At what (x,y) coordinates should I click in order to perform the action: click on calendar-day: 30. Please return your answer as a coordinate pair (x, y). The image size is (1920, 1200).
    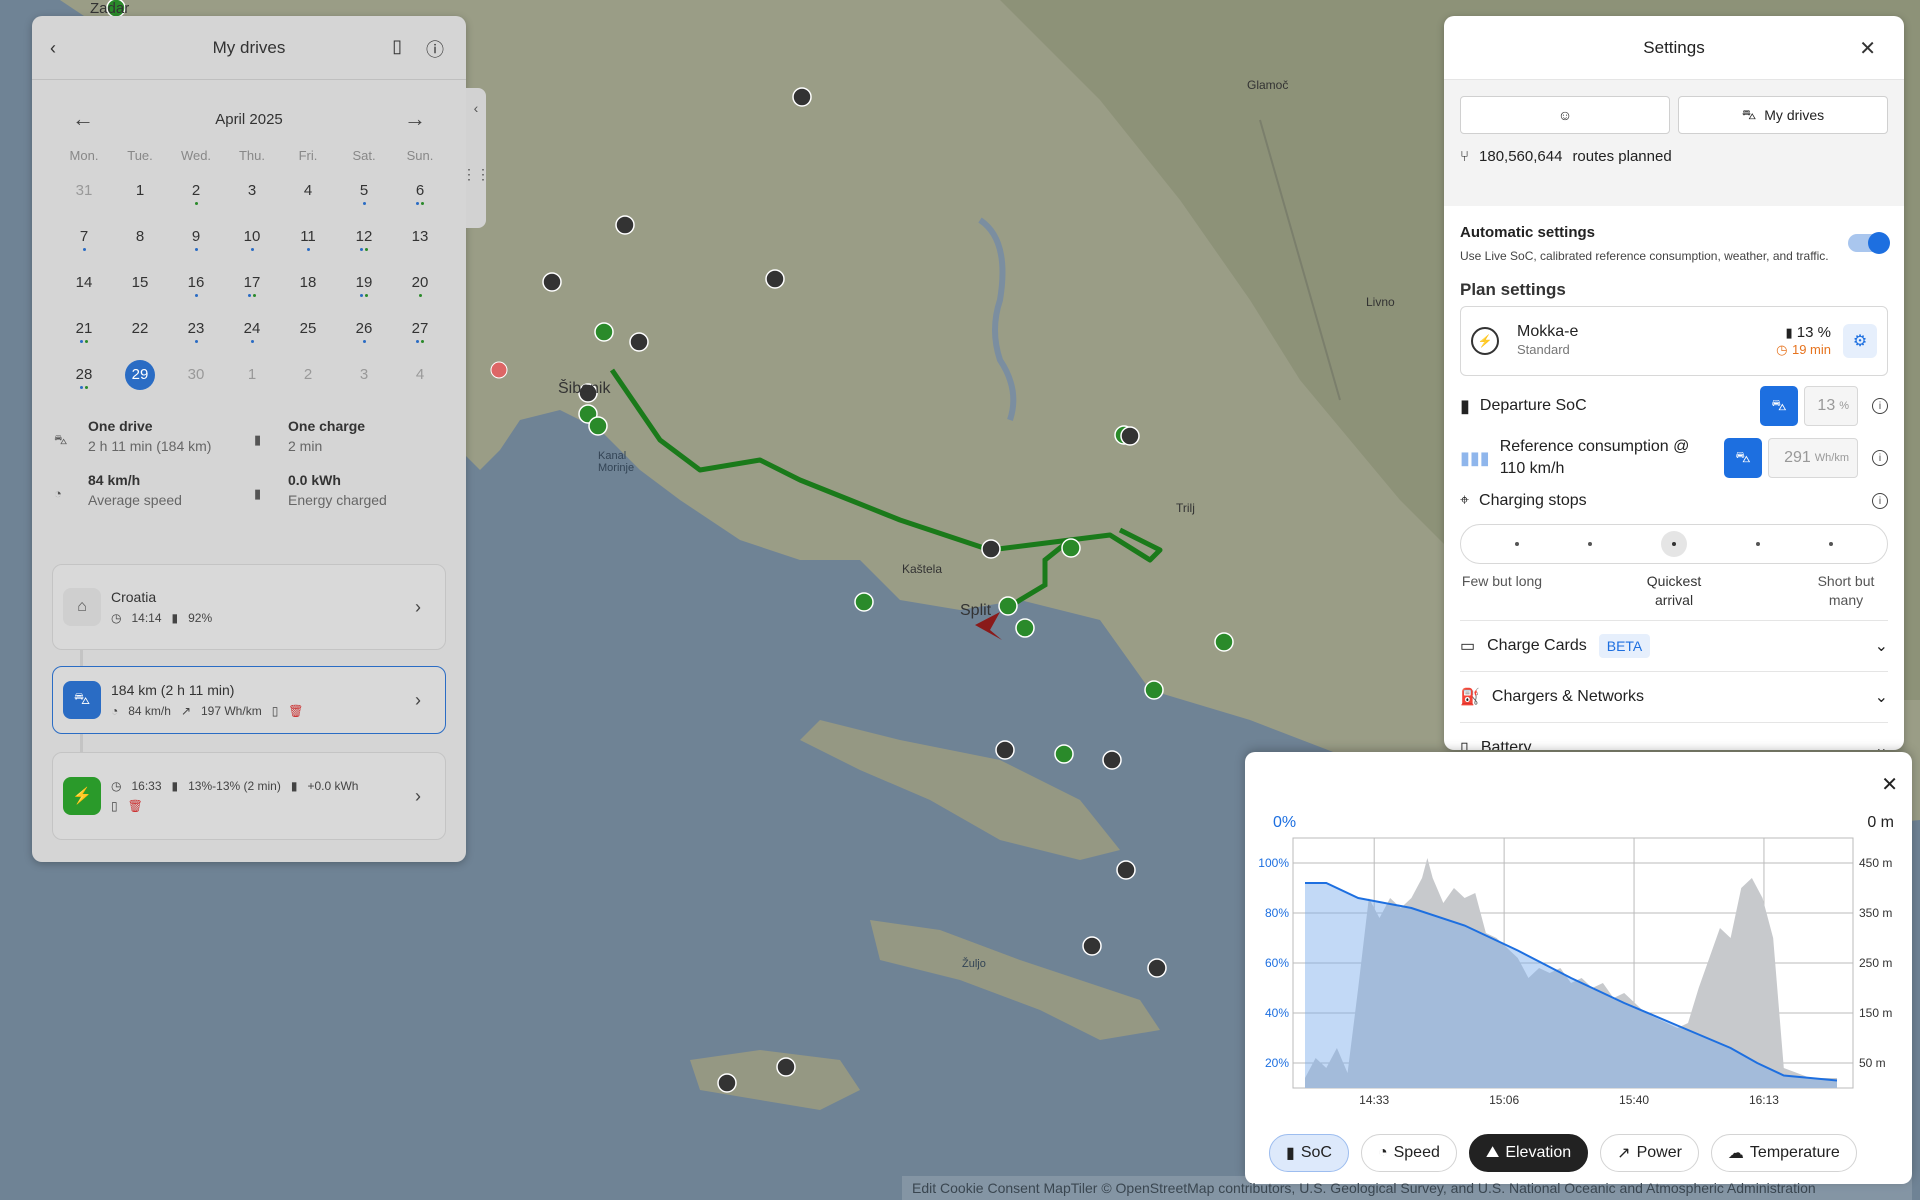
    Looking at the image, I should click on (196, 381).